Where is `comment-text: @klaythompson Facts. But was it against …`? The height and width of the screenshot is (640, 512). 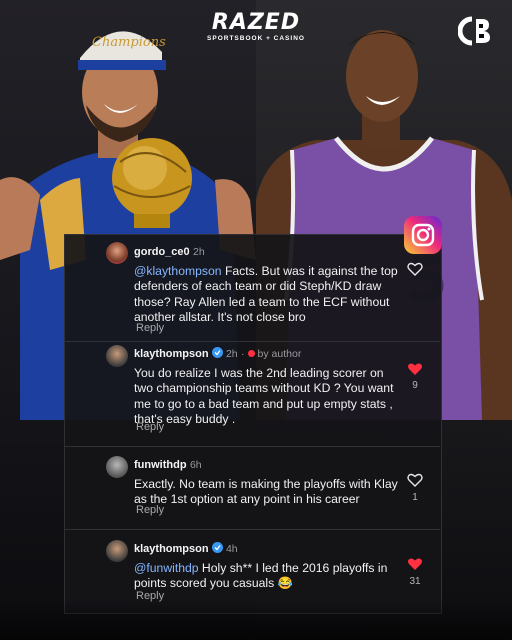 comment-text: @klaythompson Facts. But was it against … is located at coordinates (268, 295).